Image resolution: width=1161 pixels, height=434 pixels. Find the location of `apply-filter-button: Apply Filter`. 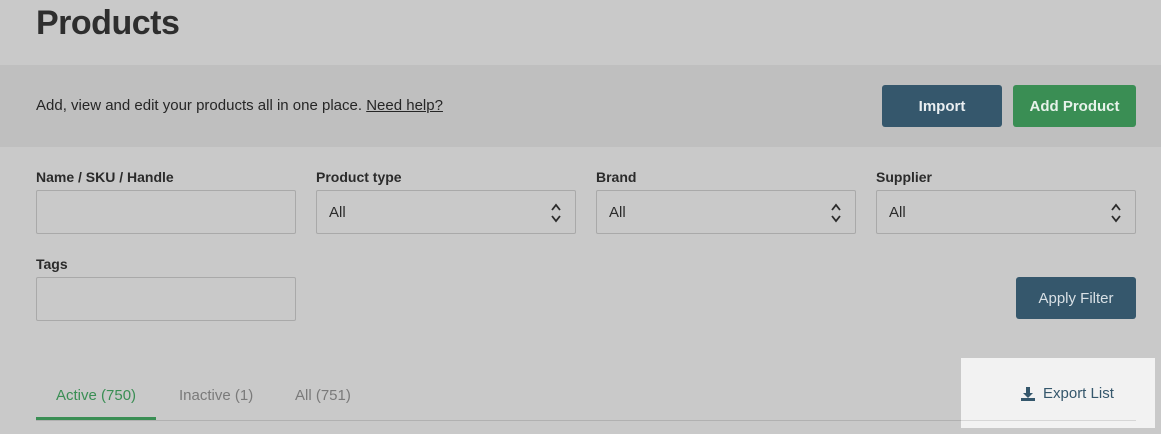

apply-filter-button: Apply Filter is located at coordinates (1076, 298).